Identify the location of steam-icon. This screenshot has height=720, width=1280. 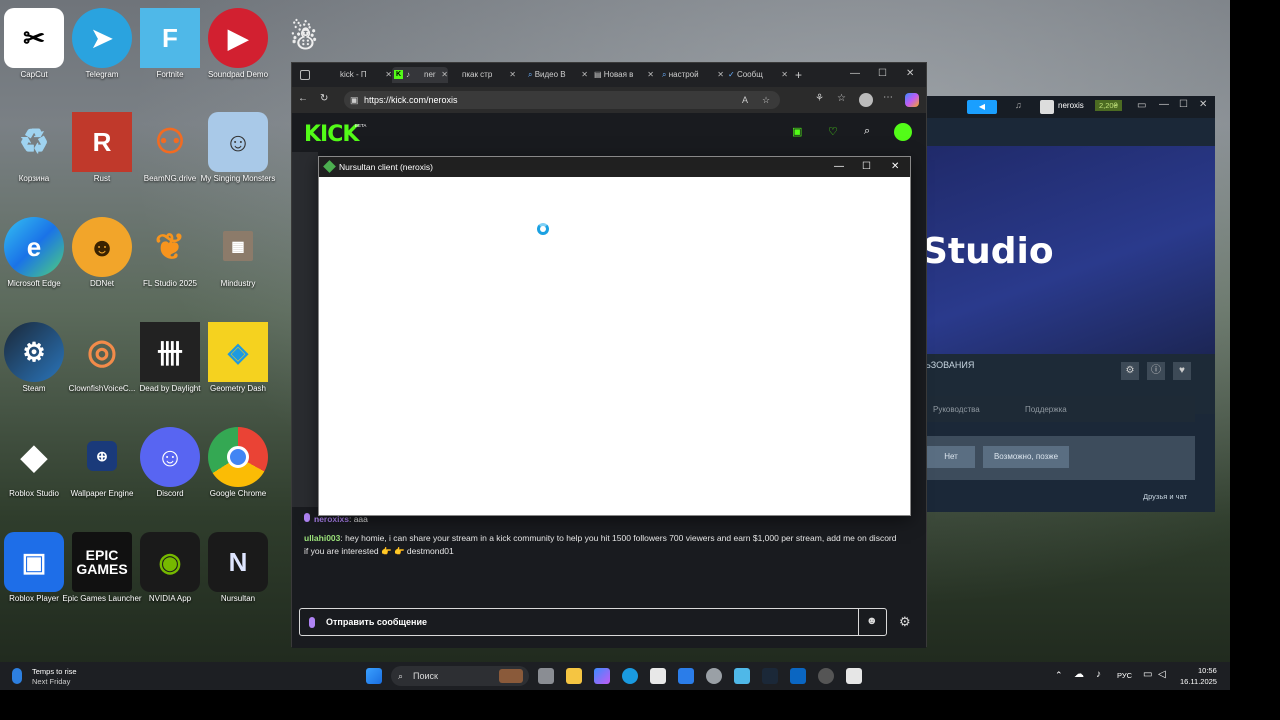
(770, 676).